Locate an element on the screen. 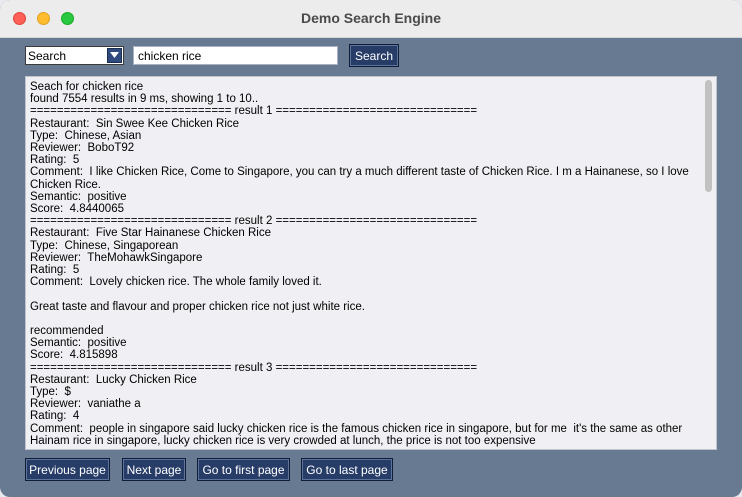  results-scrollbar is located at coordinates (709, 263).